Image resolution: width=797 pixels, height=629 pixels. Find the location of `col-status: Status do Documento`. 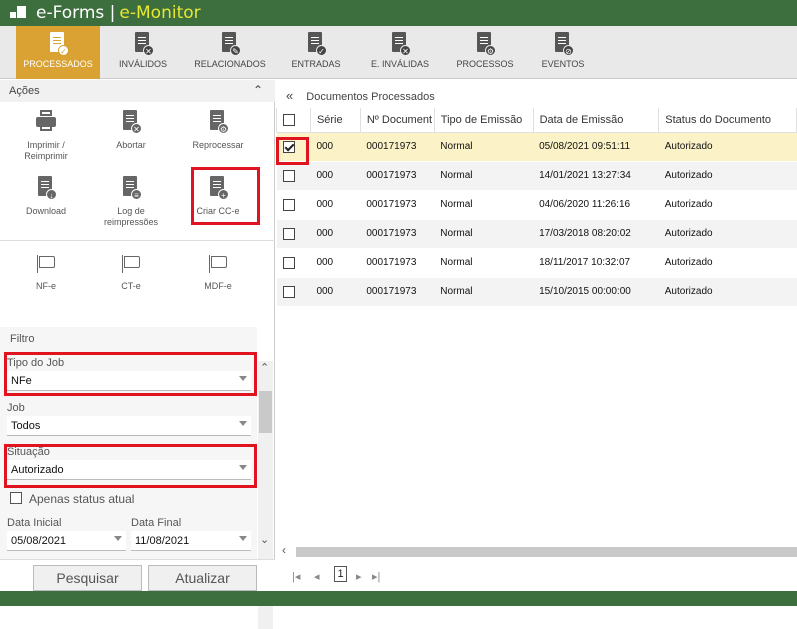

col-status: Status do Documento is located at coordinates (727, 120).